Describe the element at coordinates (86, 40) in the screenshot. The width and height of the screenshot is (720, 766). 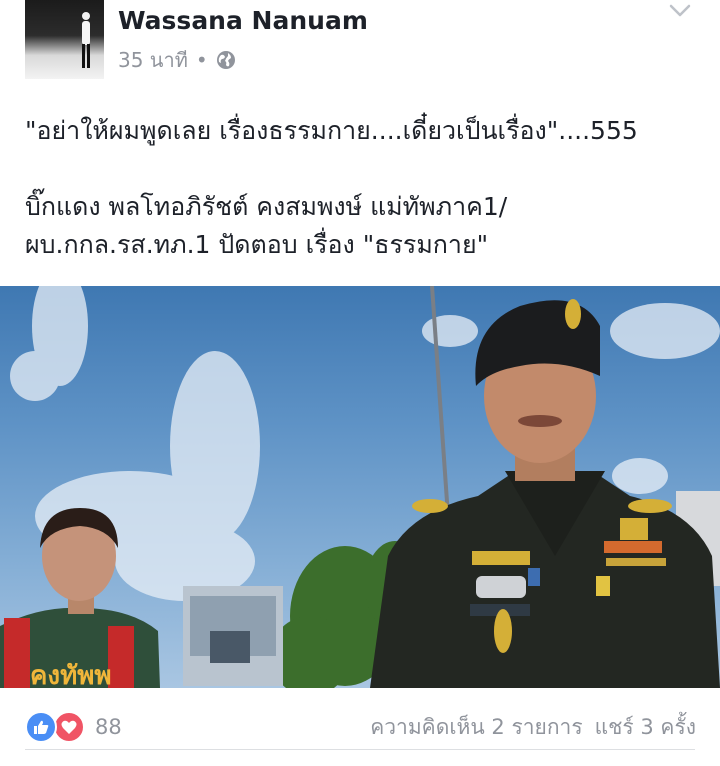
I see `avatar-figure` at that location.